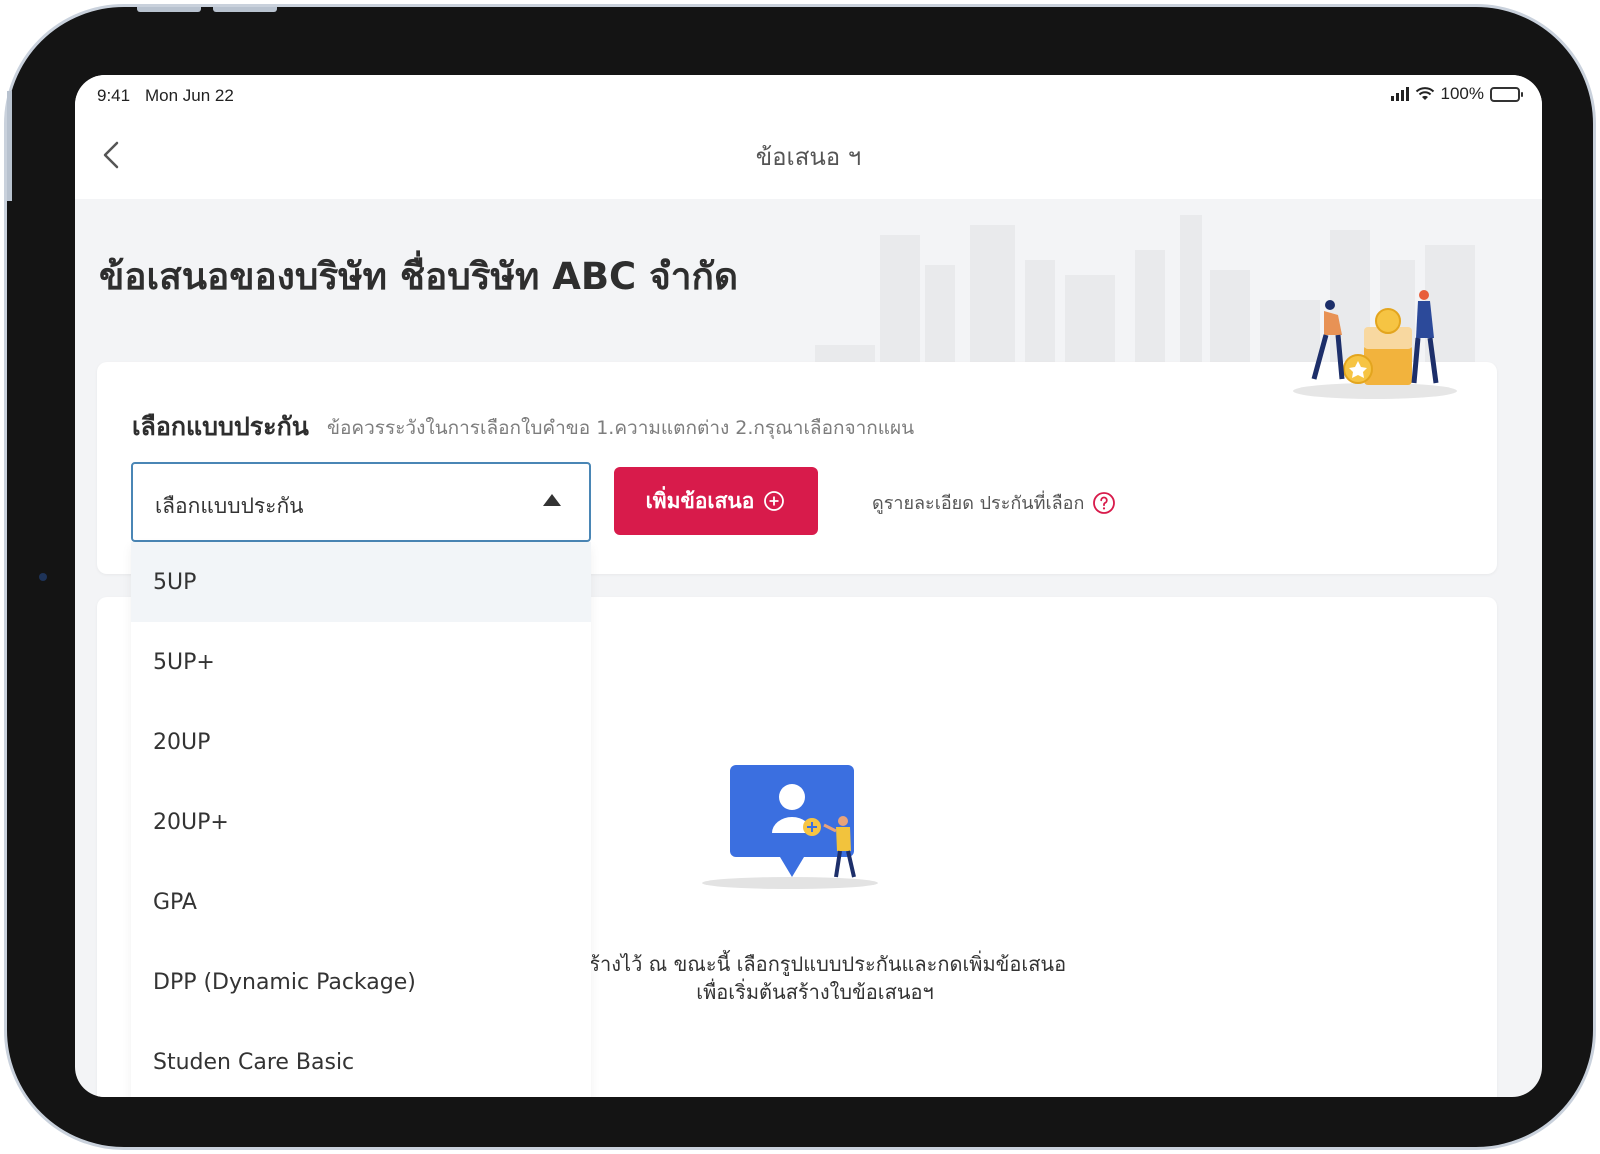  I want to click on caret-up-icon, so click(552, 500).